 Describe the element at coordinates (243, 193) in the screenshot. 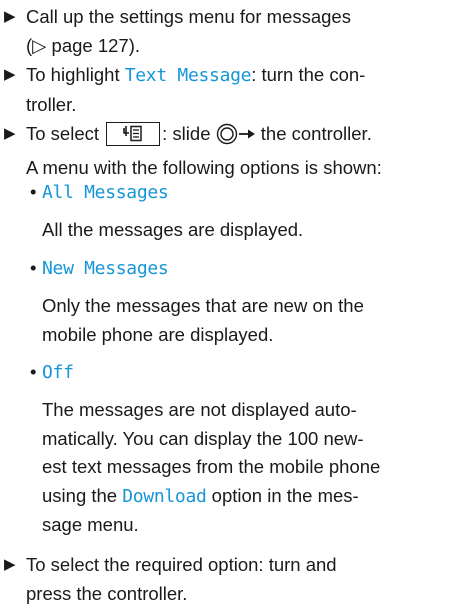

I see `option-all-messages: • All Messages` at that location.